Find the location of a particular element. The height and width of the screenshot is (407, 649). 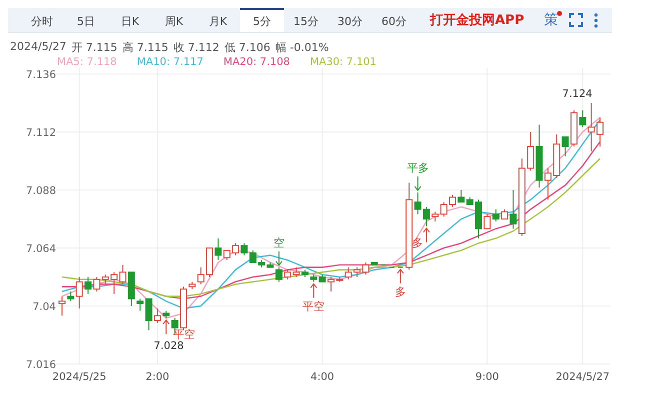

signal-label: 空 is located at coordinates (278, 243).